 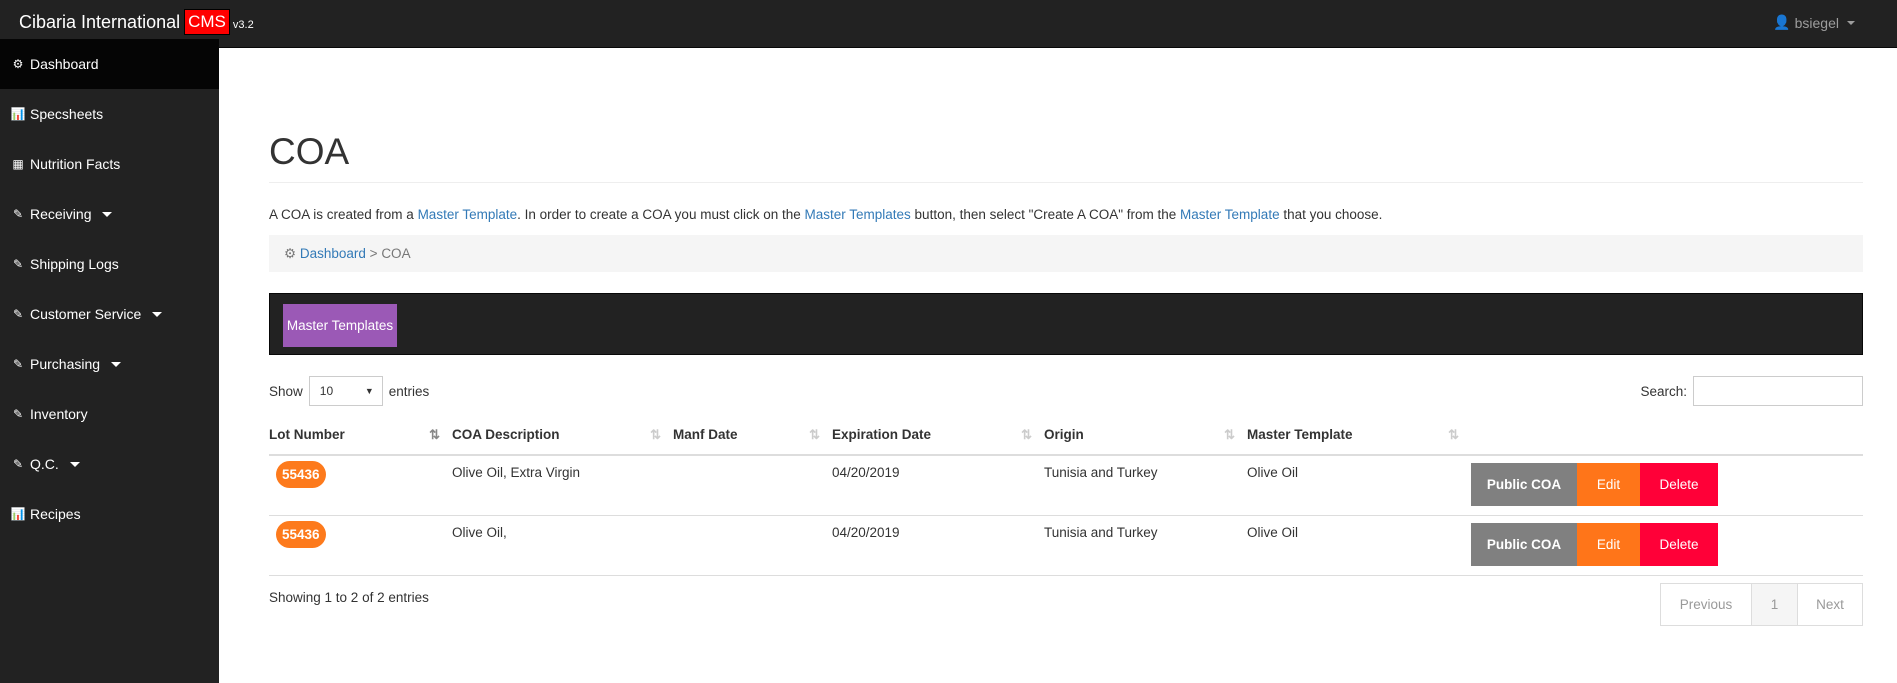 What do you see at coordinates (506, 434) in the screenshot?
I see `column-label: COA Description` at bounding box center [506, 434].